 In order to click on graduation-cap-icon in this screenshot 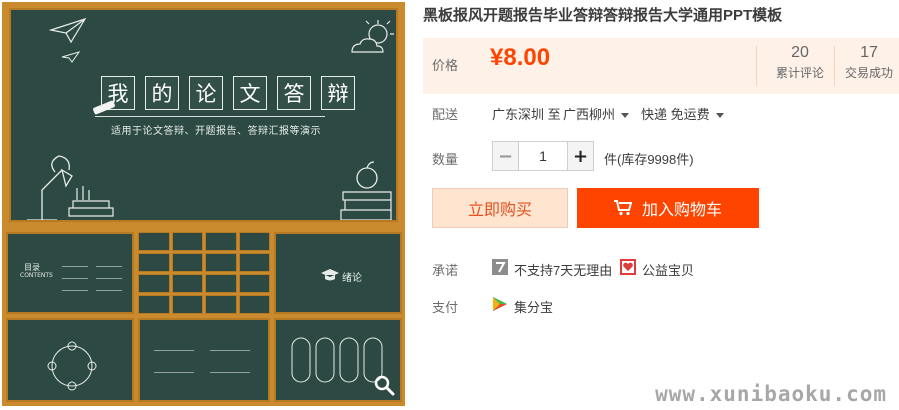, I will do `click(330, 275)`.